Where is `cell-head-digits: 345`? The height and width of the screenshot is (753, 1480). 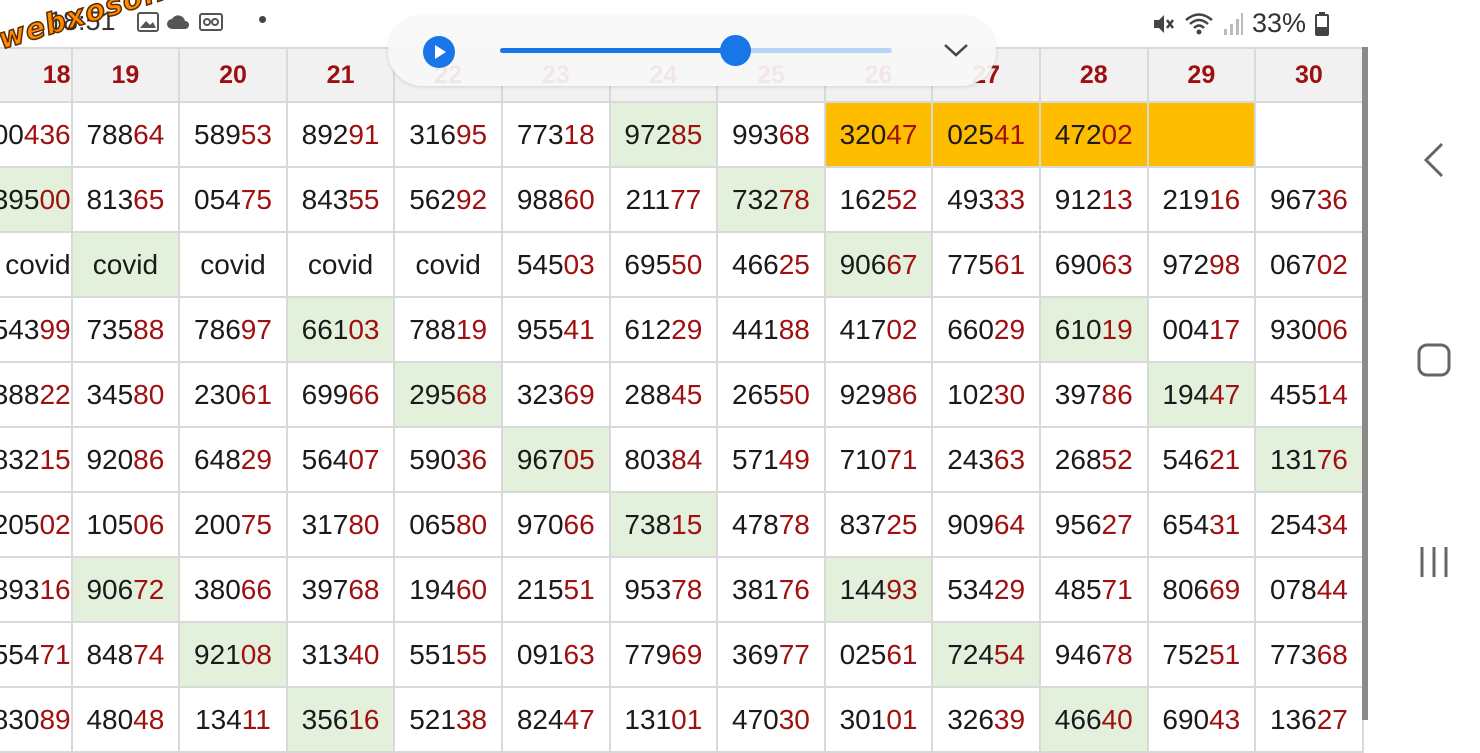
cell-head-digits: 345 is located at coordinates (110, 394).